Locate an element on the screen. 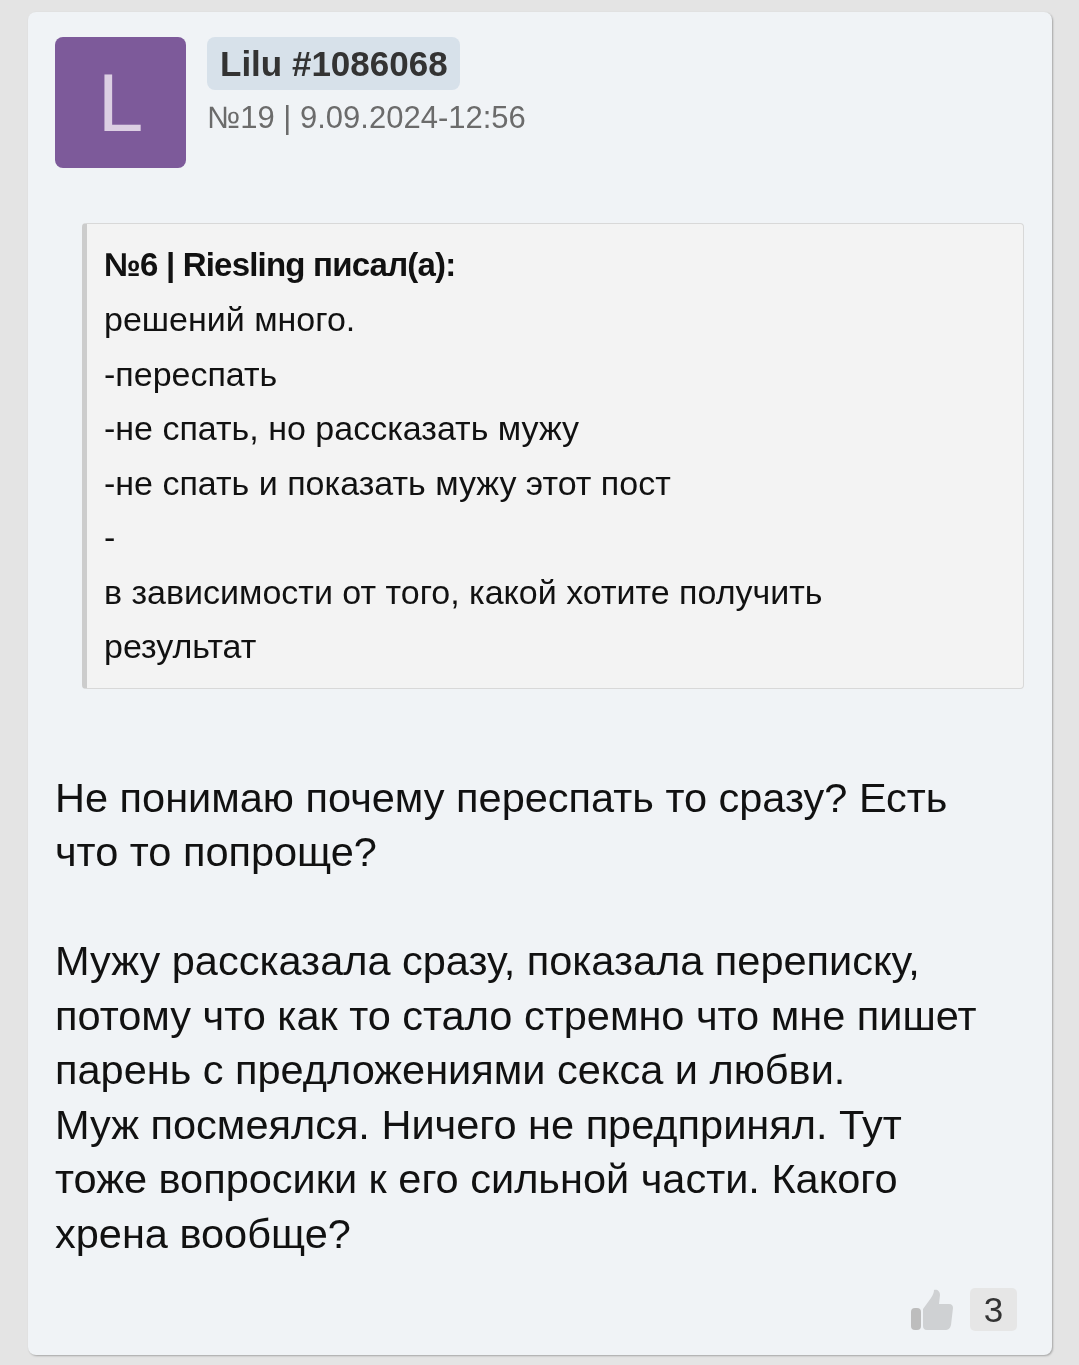 Image resolution: width=1079 pixels, height=1365 pixels. like-count: 3 is located at coordinates (993, 1309).